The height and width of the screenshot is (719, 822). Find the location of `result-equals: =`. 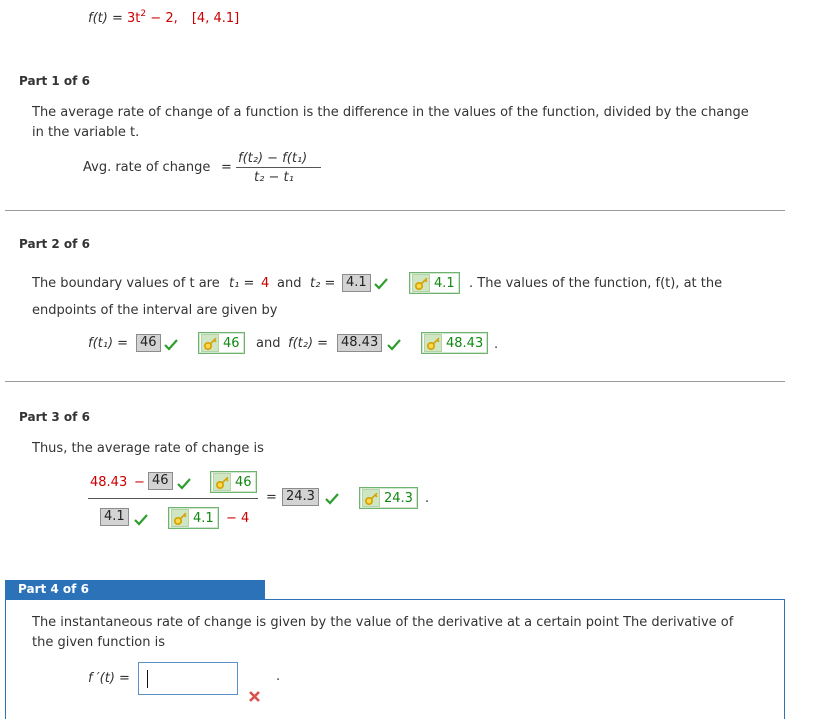

result-equals: = is located at coordinates (271, 497).